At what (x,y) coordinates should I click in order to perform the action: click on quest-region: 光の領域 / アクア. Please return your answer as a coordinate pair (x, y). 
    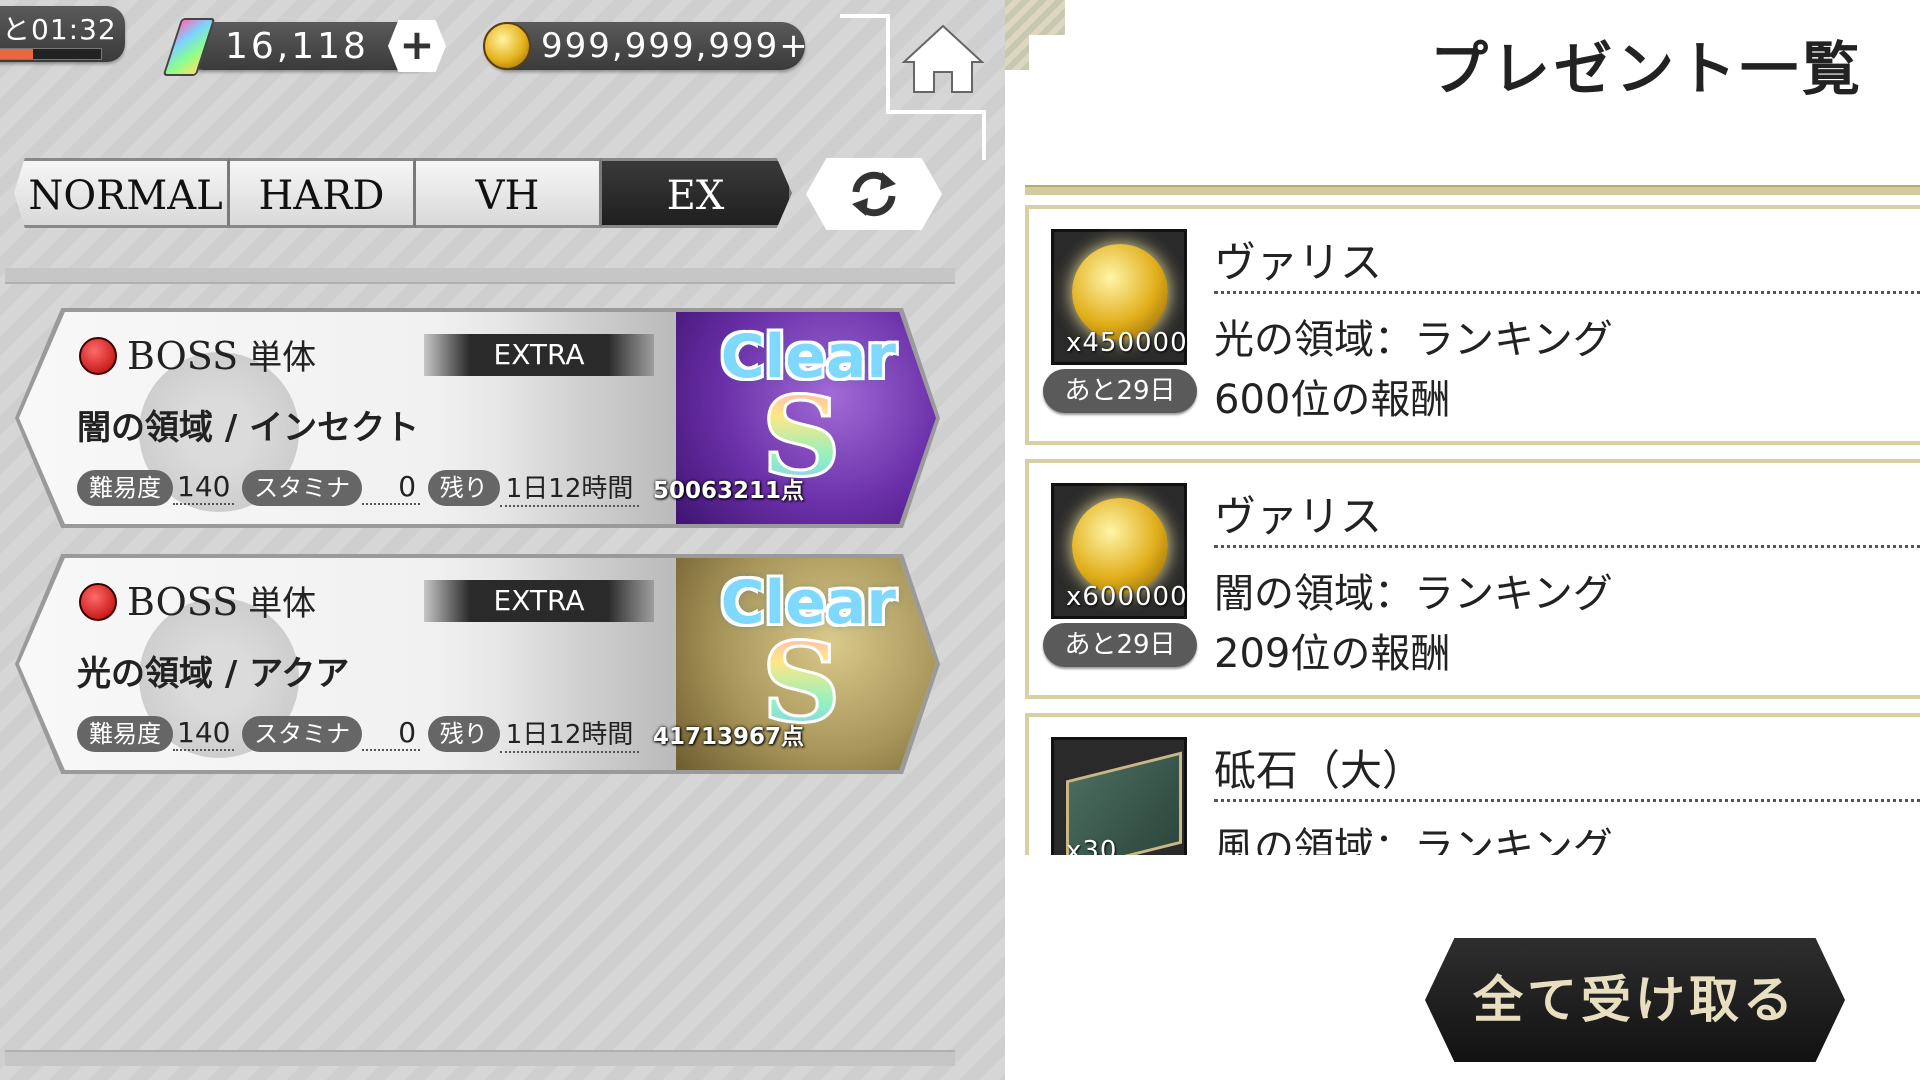
    Looking at the image, I should click on (213, 674).